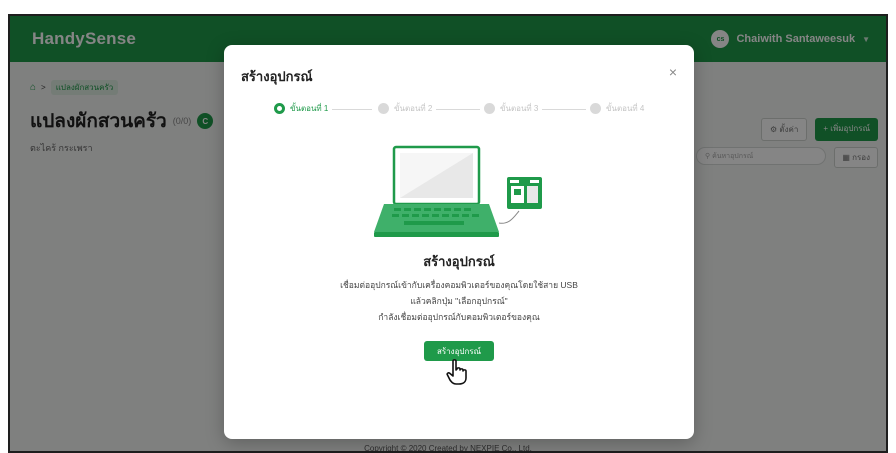 The width and height of the screenshot is (896, 453). Describe the element at coordinates (519, 108) in the screenshot. I see `step-label: ขั้นตอนที่ 3` at that location.